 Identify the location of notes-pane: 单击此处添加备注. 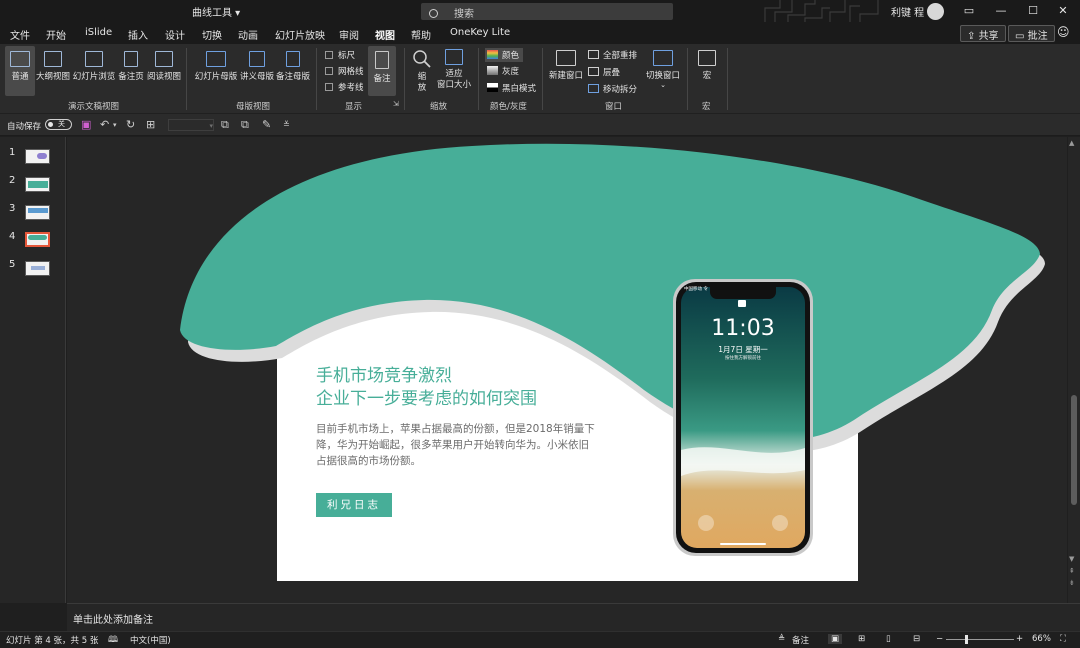
(573, 617).